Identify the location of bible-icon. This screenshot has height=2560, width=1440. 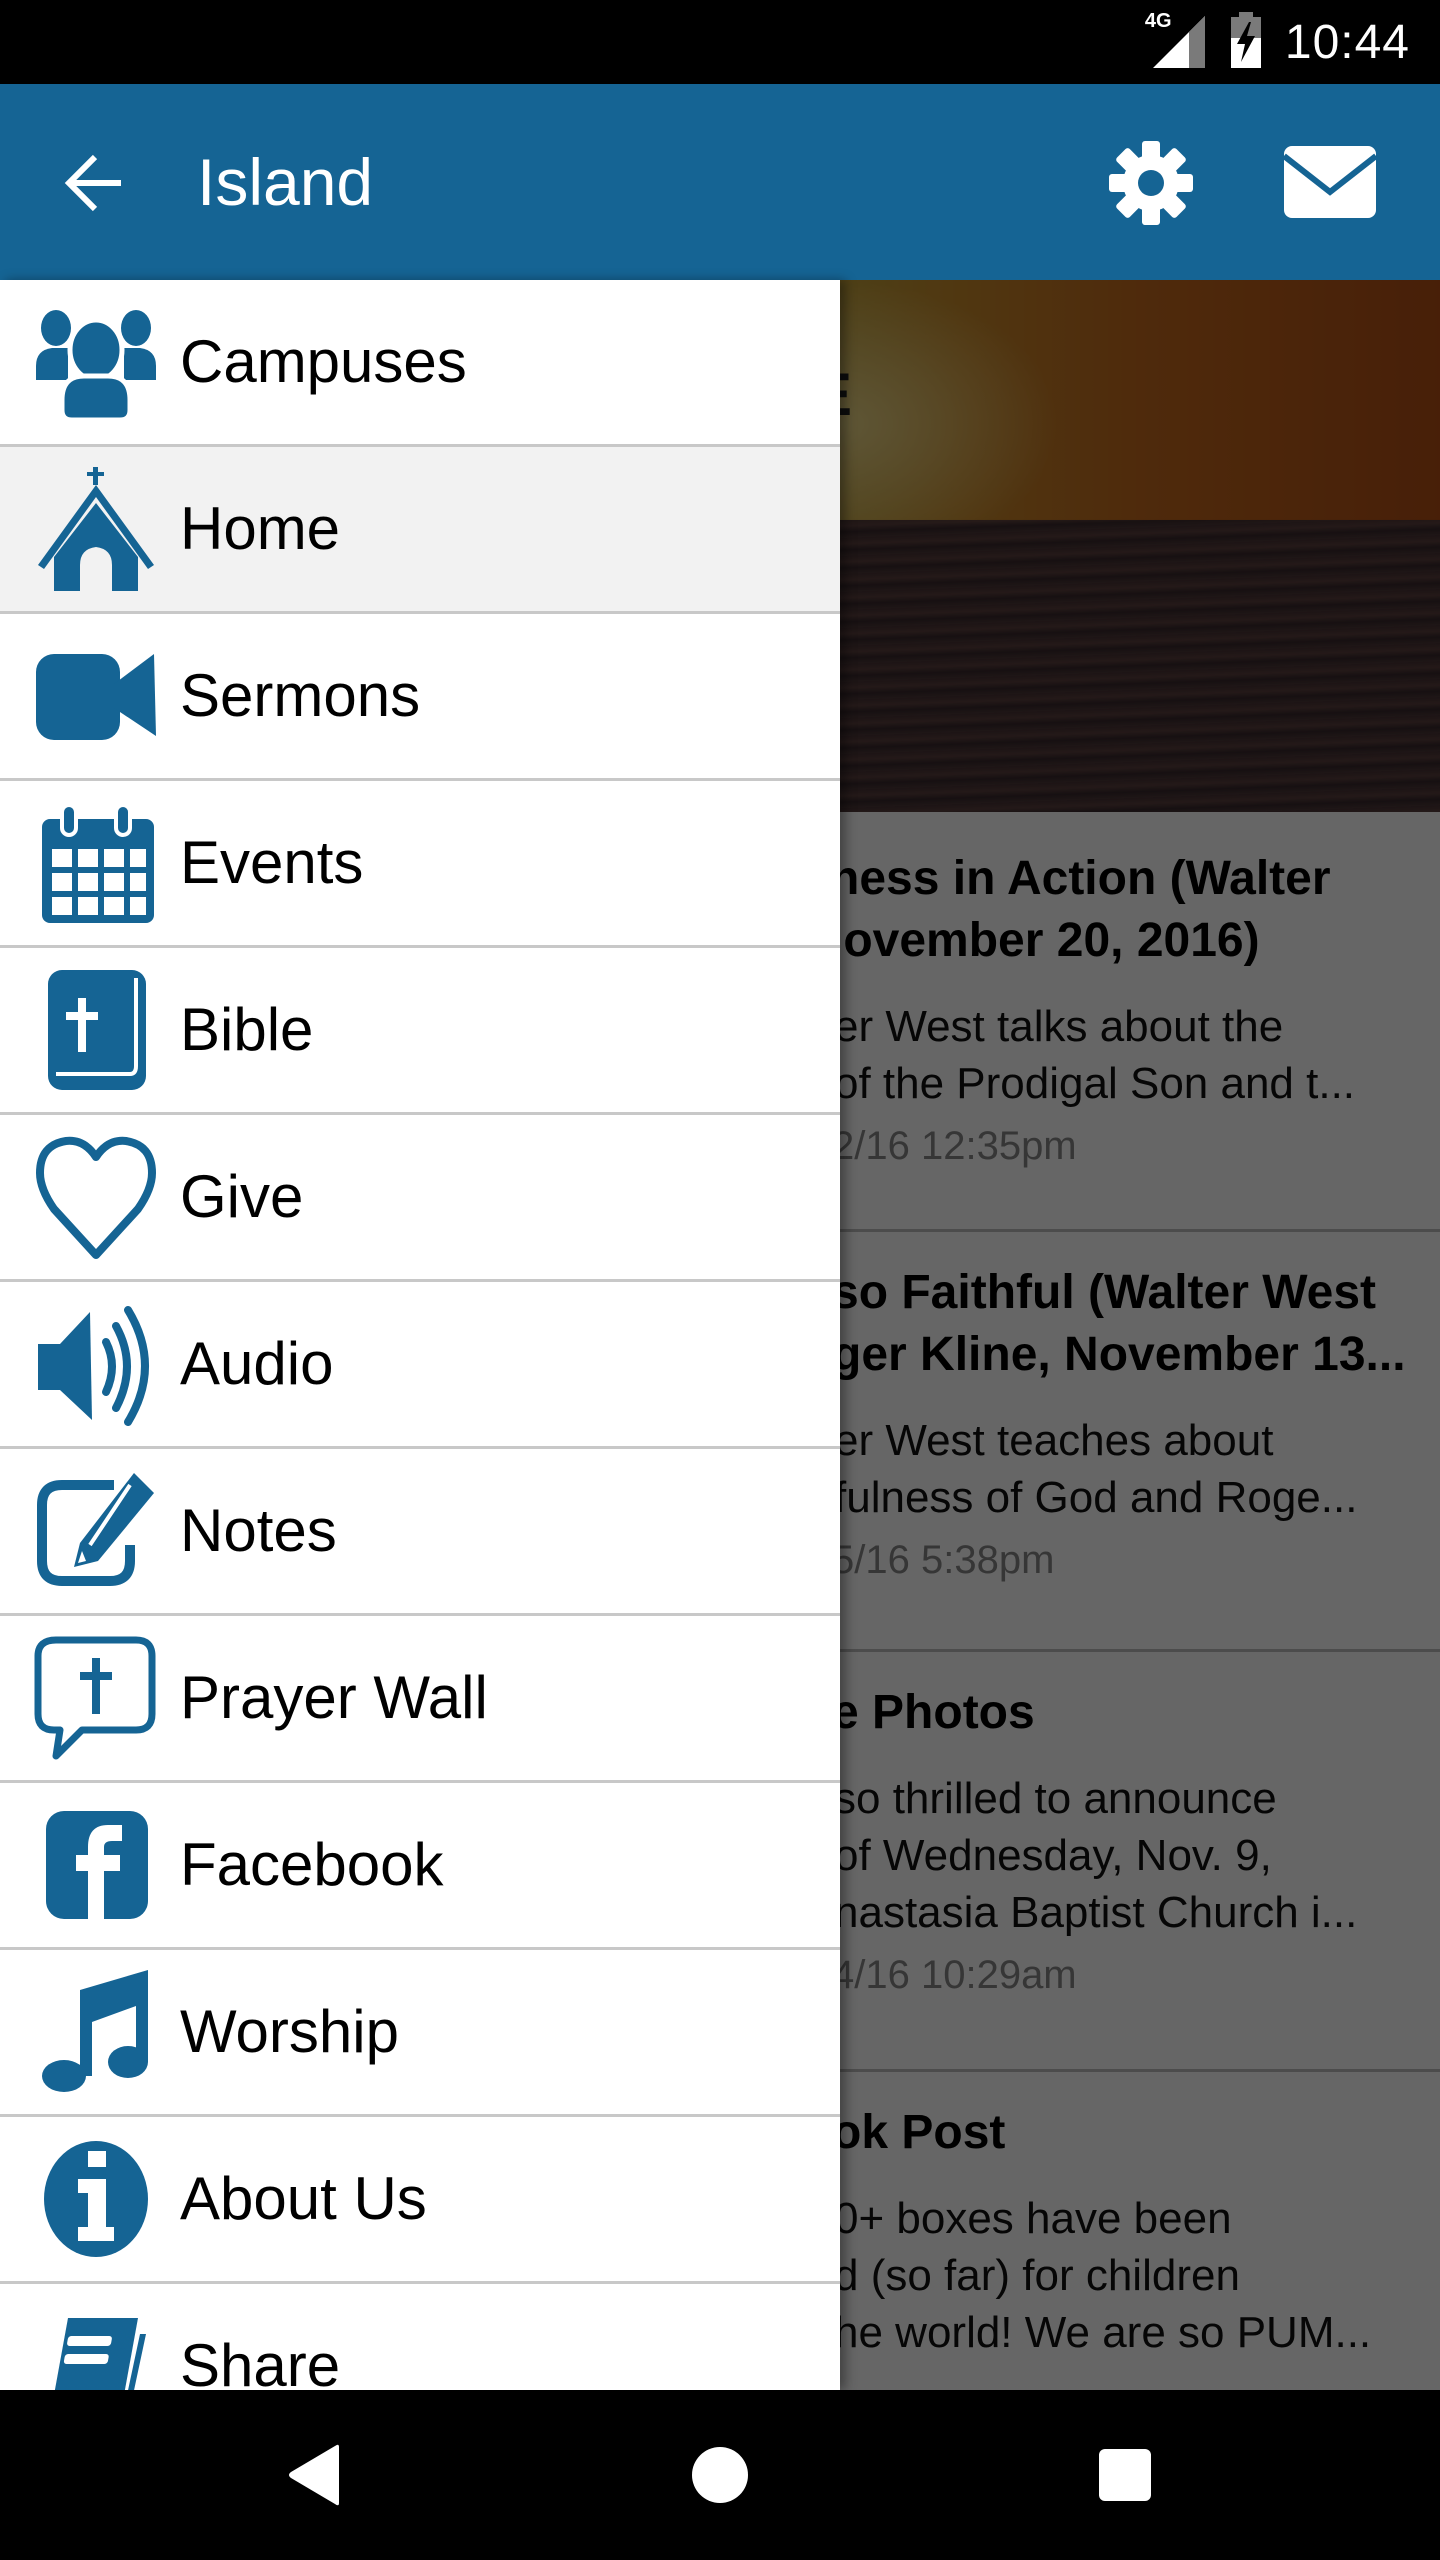
(96, 1030).